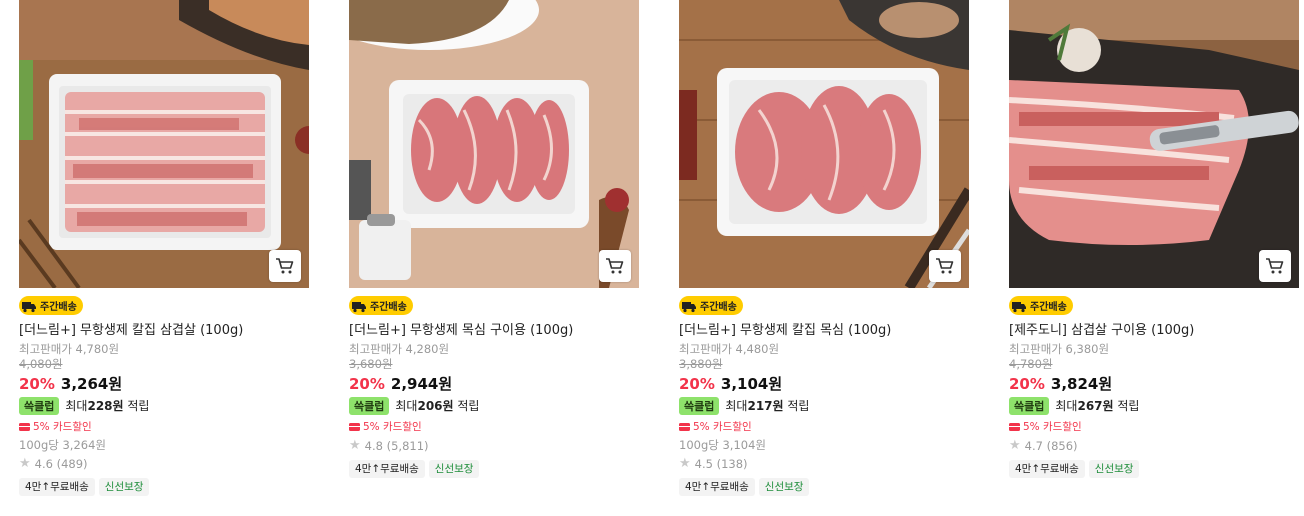  I want to click on review-count: (856), so click(1062, 445).